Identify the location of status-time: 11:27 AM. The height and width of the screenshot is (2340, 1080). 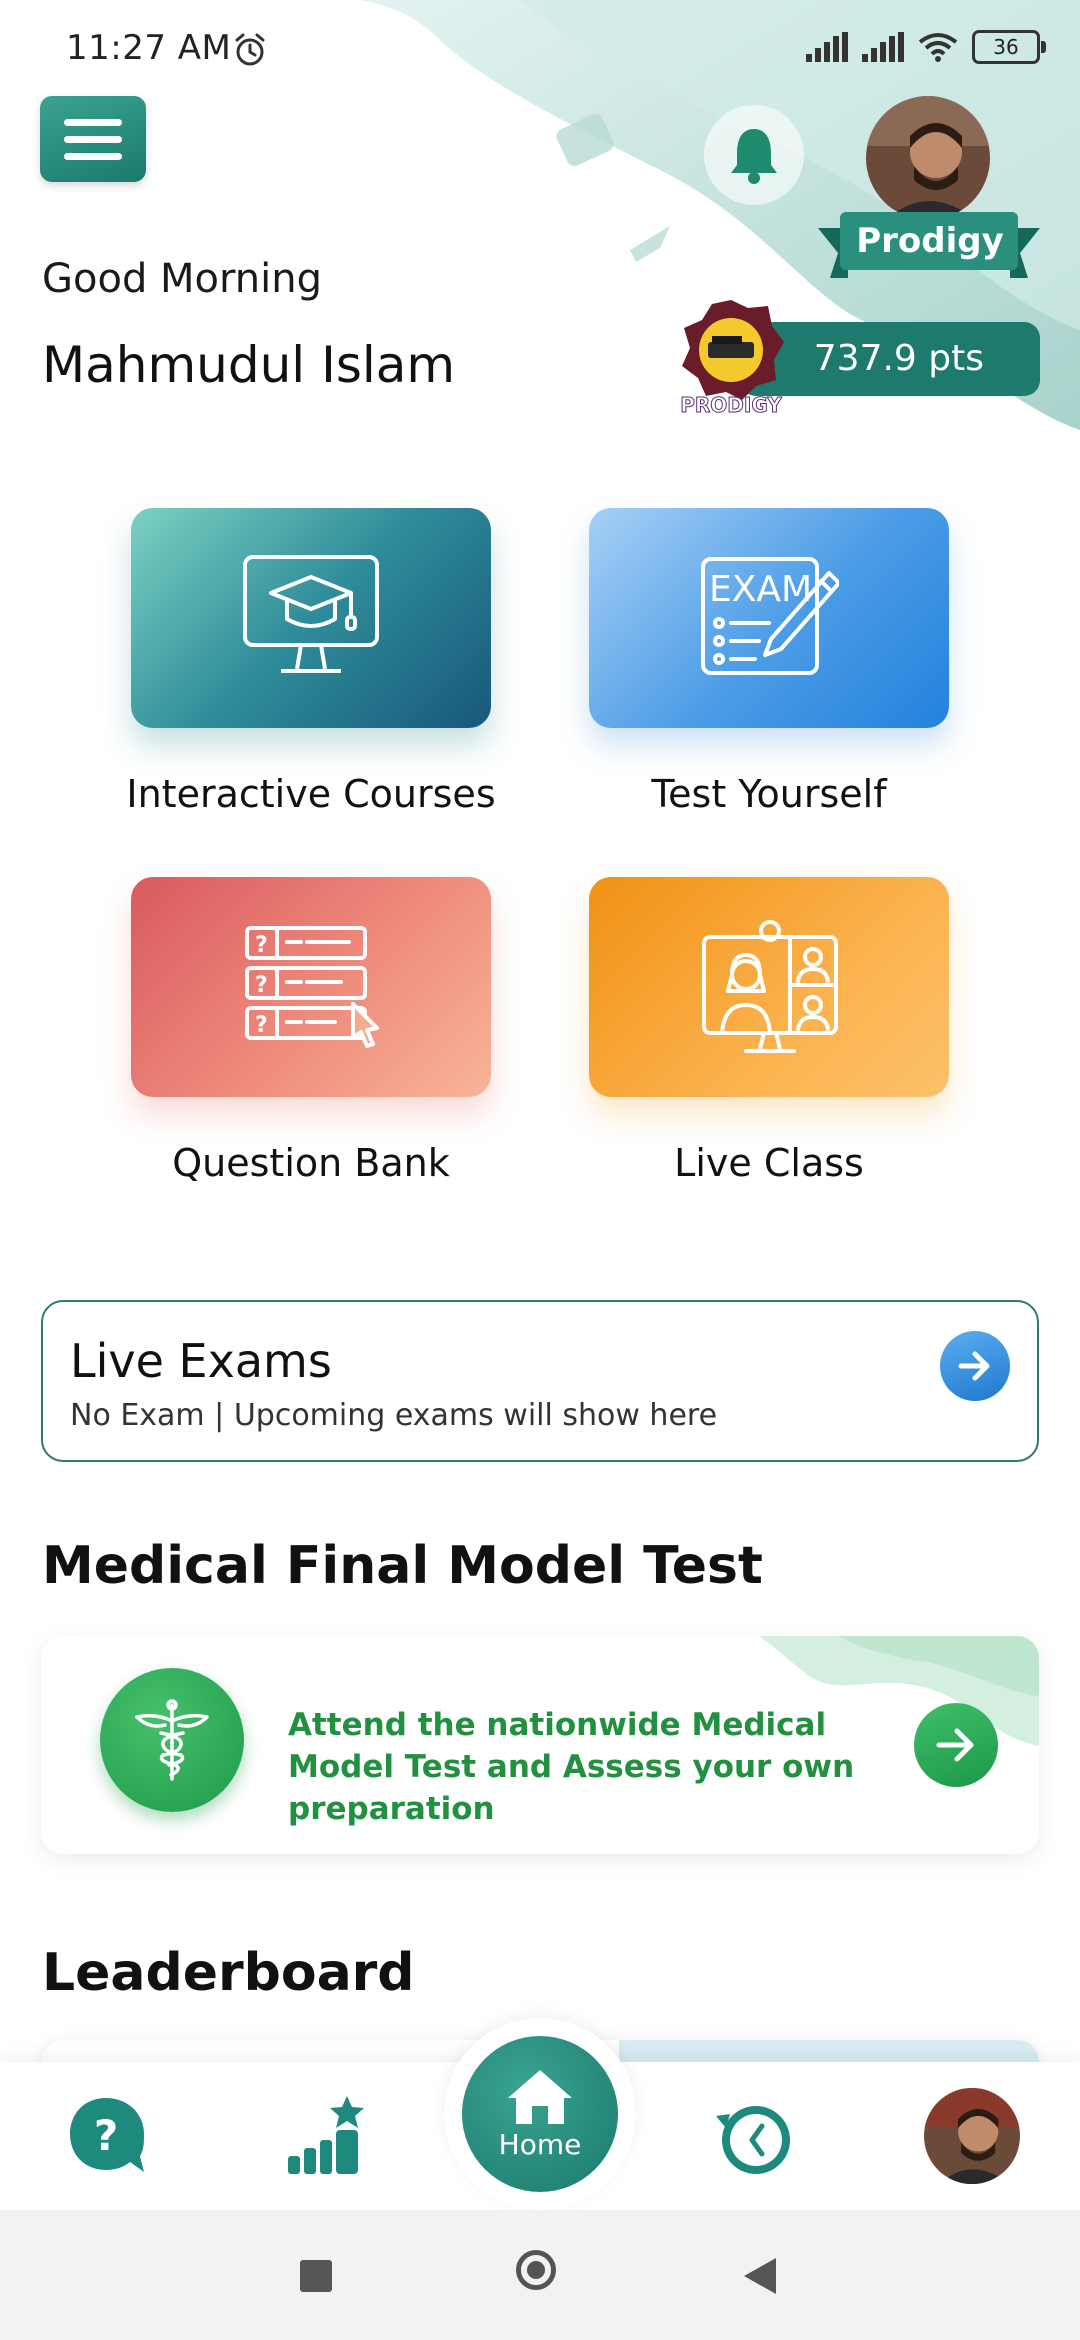
(149, 48).